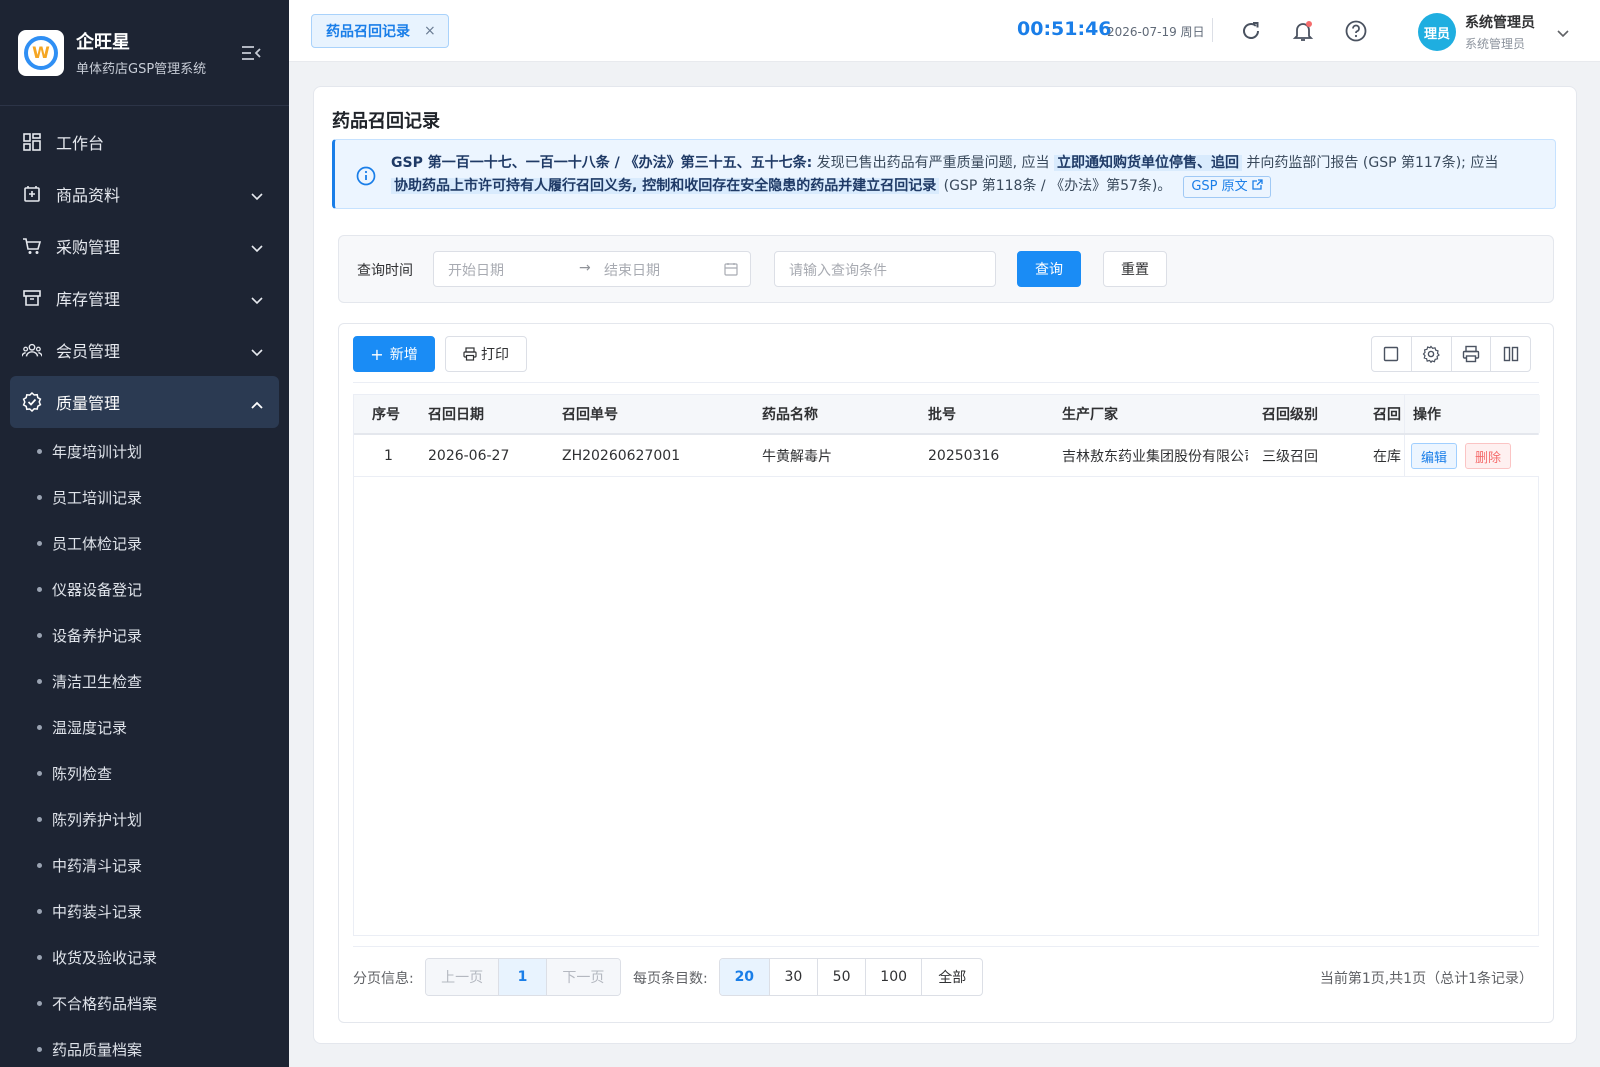 The width and height of the screenshot is (1600, 1067). What do you see at coordinates (32, 142) in the screenshot?
I see `dashboard-icon` at bounding box center [32, 142].